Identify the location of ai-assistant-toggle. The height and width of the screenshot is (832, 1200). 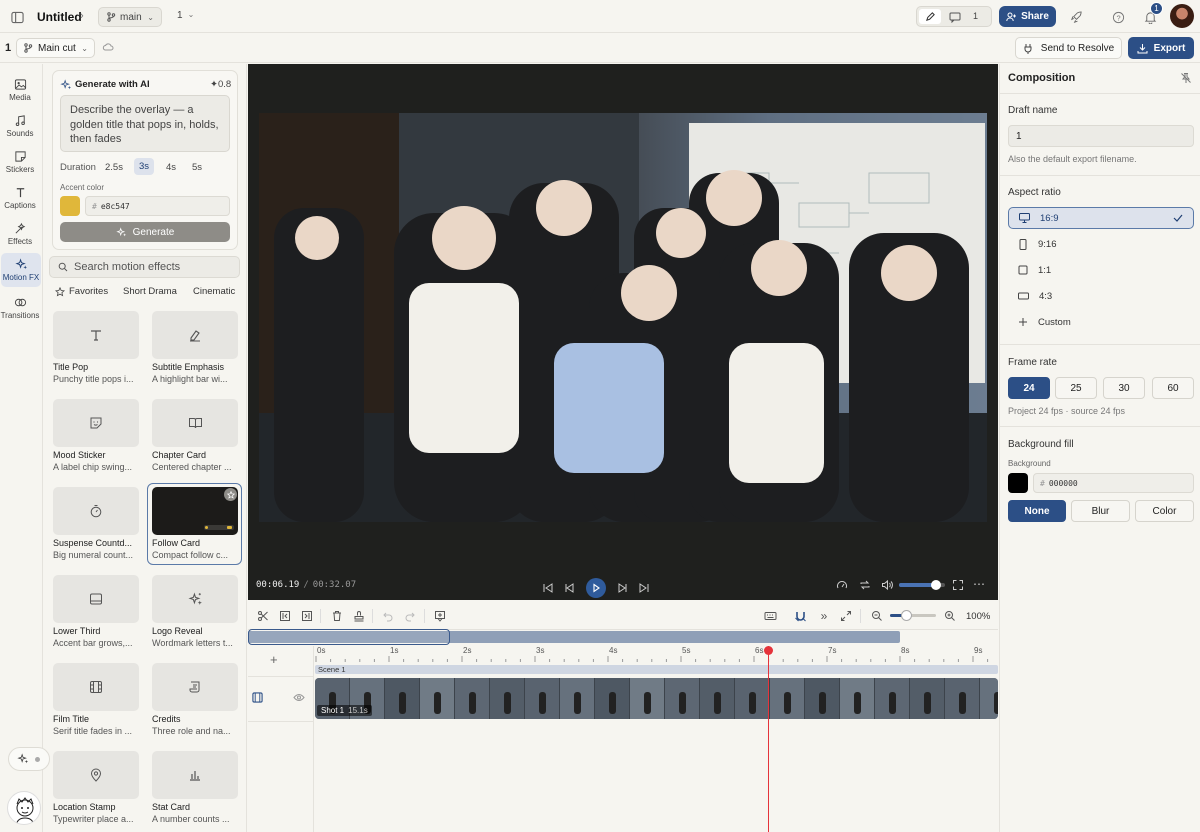
(29, 759).